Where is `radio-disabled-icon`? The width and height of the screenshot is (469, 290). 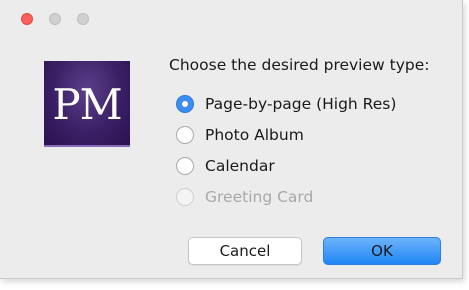
radio-disabled-icon is located at coordinates (185, 197).